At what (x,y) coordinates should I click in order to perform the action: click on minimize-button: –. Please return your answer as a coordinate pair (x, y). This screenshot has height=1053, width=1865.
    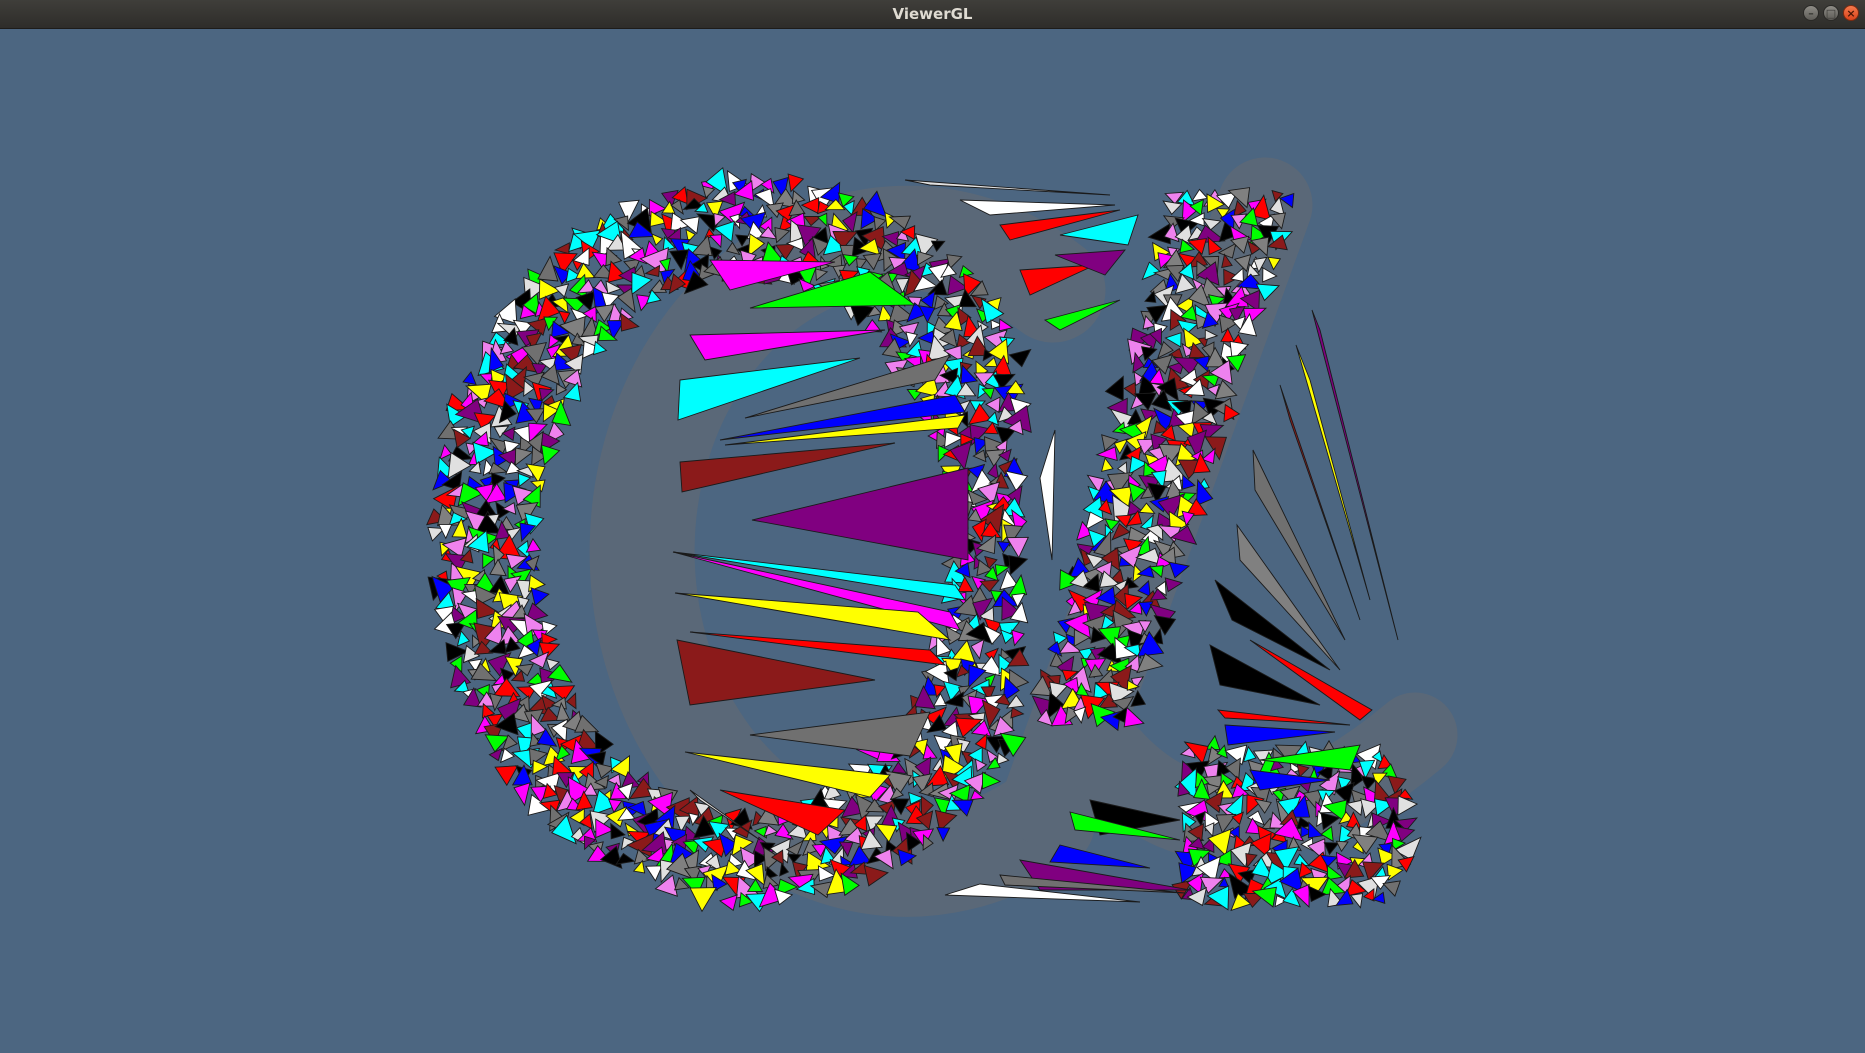
    Looking at the image, I should click on (1811, 13).